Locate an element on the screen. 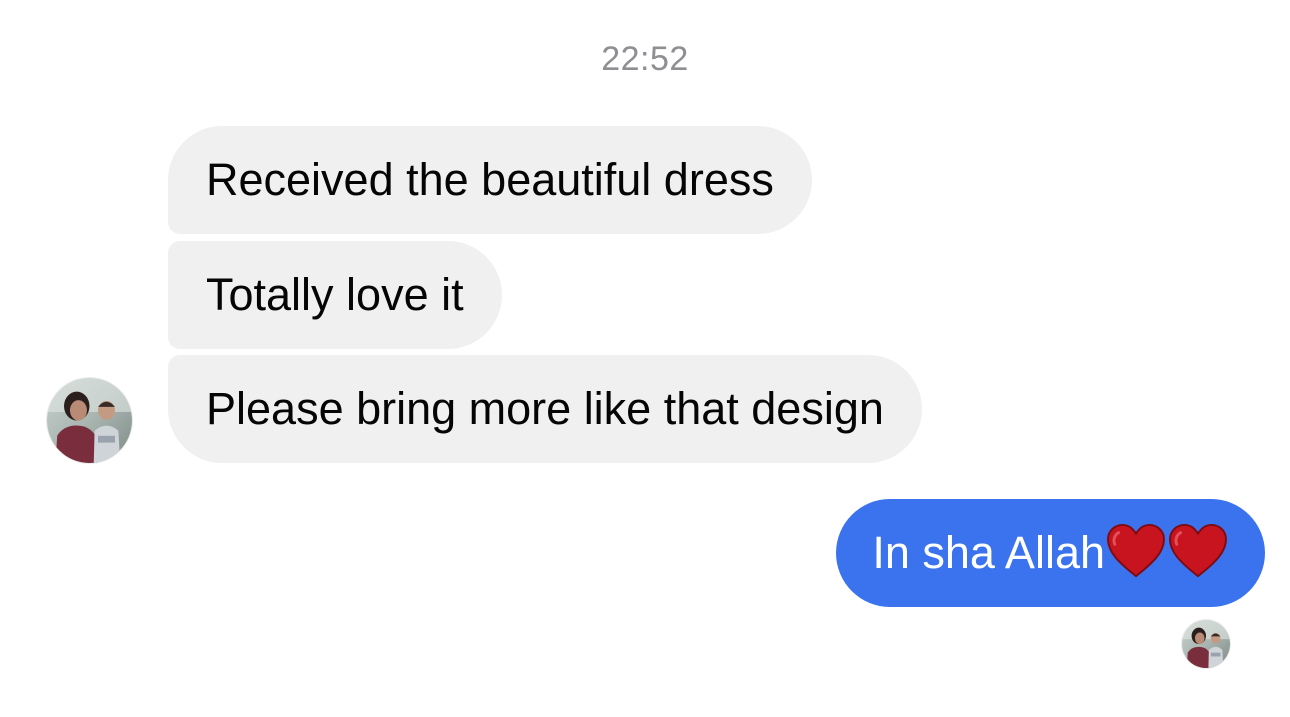 This screenshot has height=717, width=1290. outgoing-message-bubble: In sha Allah is located at coordinates (1050, 553).